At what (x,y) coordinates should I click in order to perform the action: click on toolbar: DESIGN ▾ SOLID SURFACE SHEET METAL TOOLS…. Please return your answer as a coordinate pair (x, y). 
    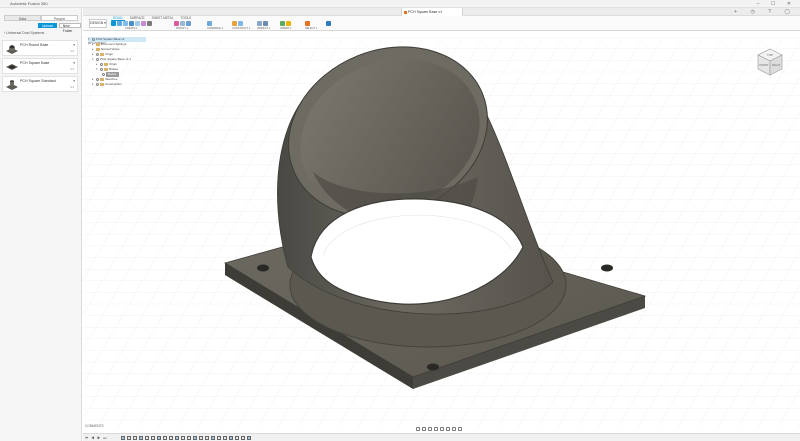
    Looking at the image, I should click on (441, 23).